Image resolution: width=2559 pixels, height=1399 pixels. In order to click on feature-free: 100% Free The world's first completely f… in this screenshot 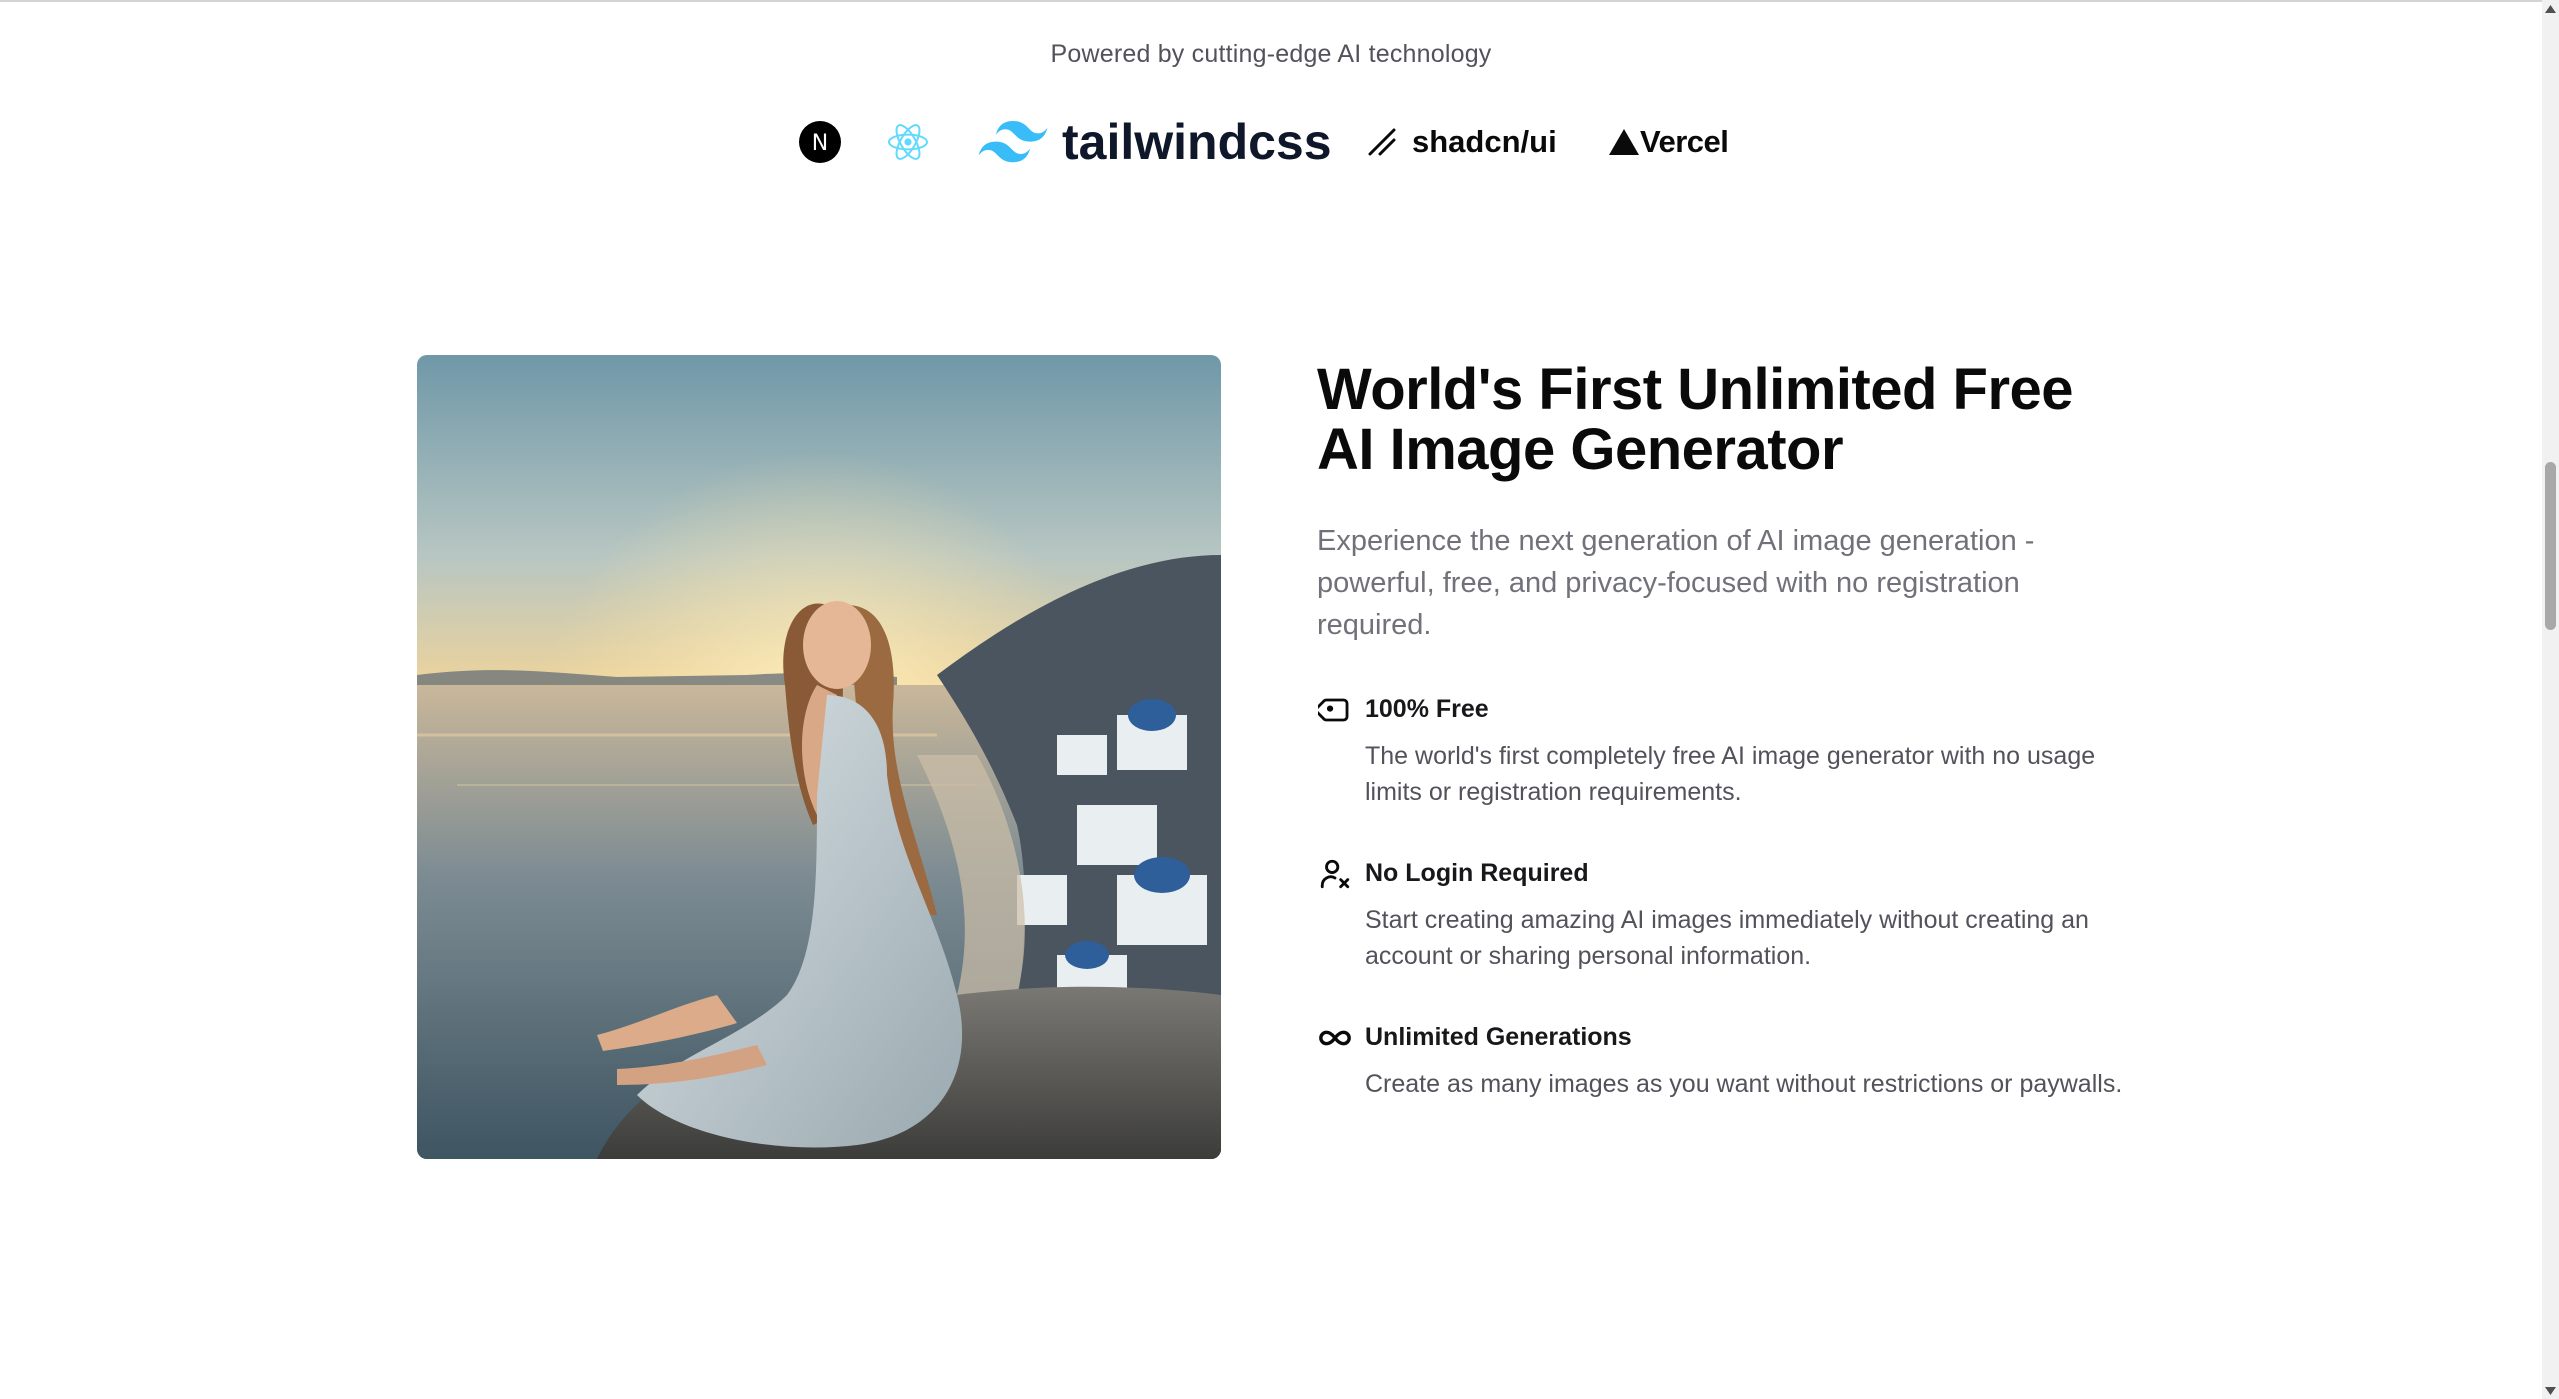, I will do `click(1727, 751)`.